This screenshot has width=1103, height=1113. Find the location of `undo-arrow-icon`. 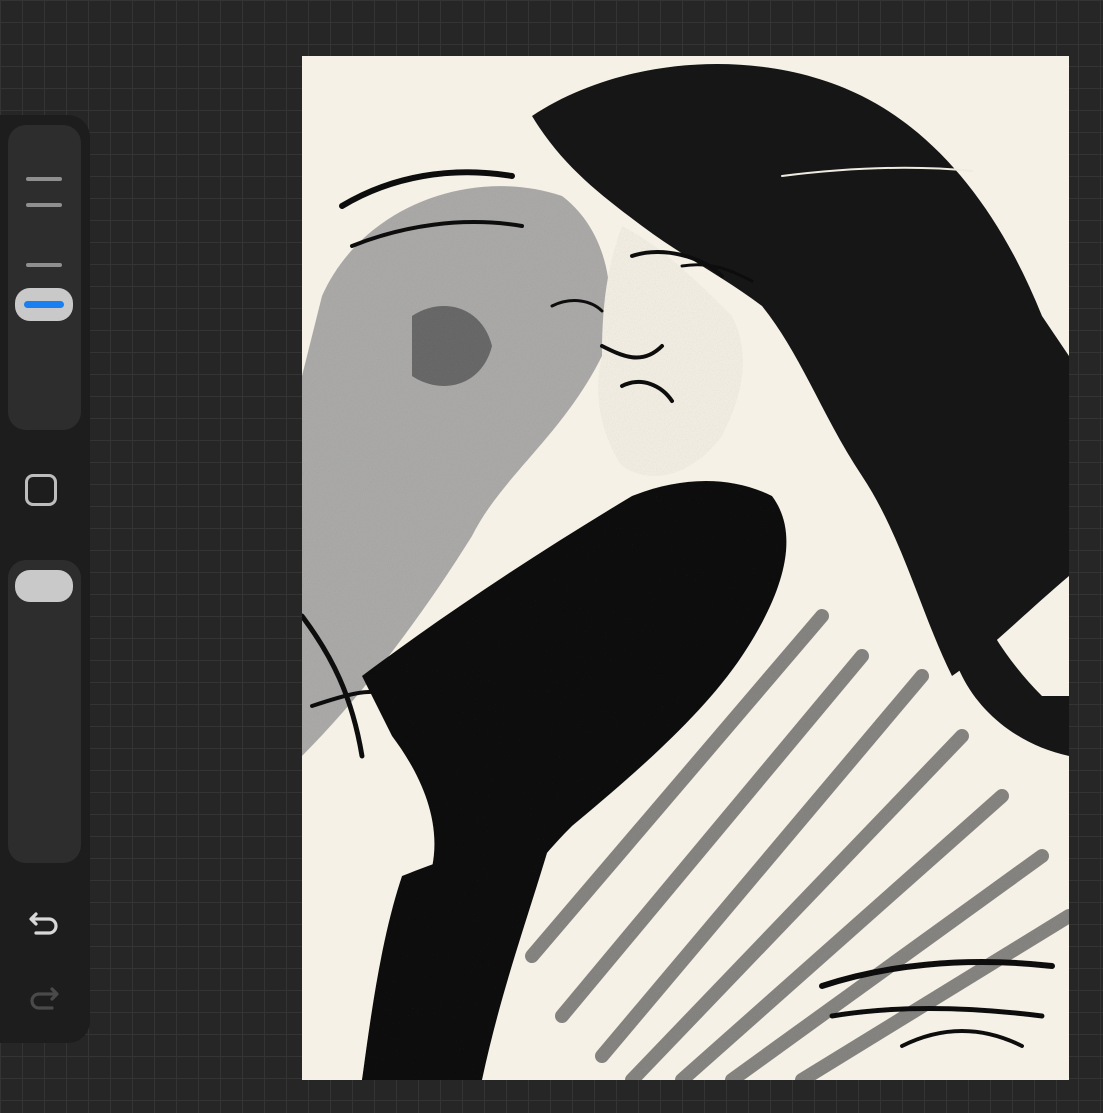

undo-arrow-icon is located at coordinates (43, 923).